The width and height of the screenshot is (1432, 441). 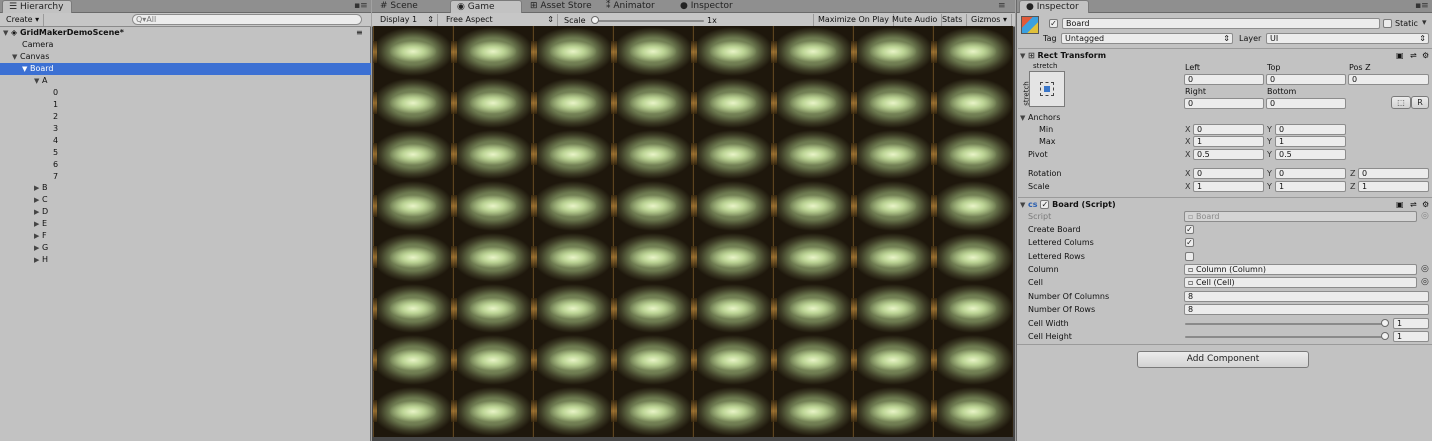 What do you see at coordinates (185, 212) in the screenshot?
I see `tree-item-d: ▶ D` at bounding box center [185, 212].